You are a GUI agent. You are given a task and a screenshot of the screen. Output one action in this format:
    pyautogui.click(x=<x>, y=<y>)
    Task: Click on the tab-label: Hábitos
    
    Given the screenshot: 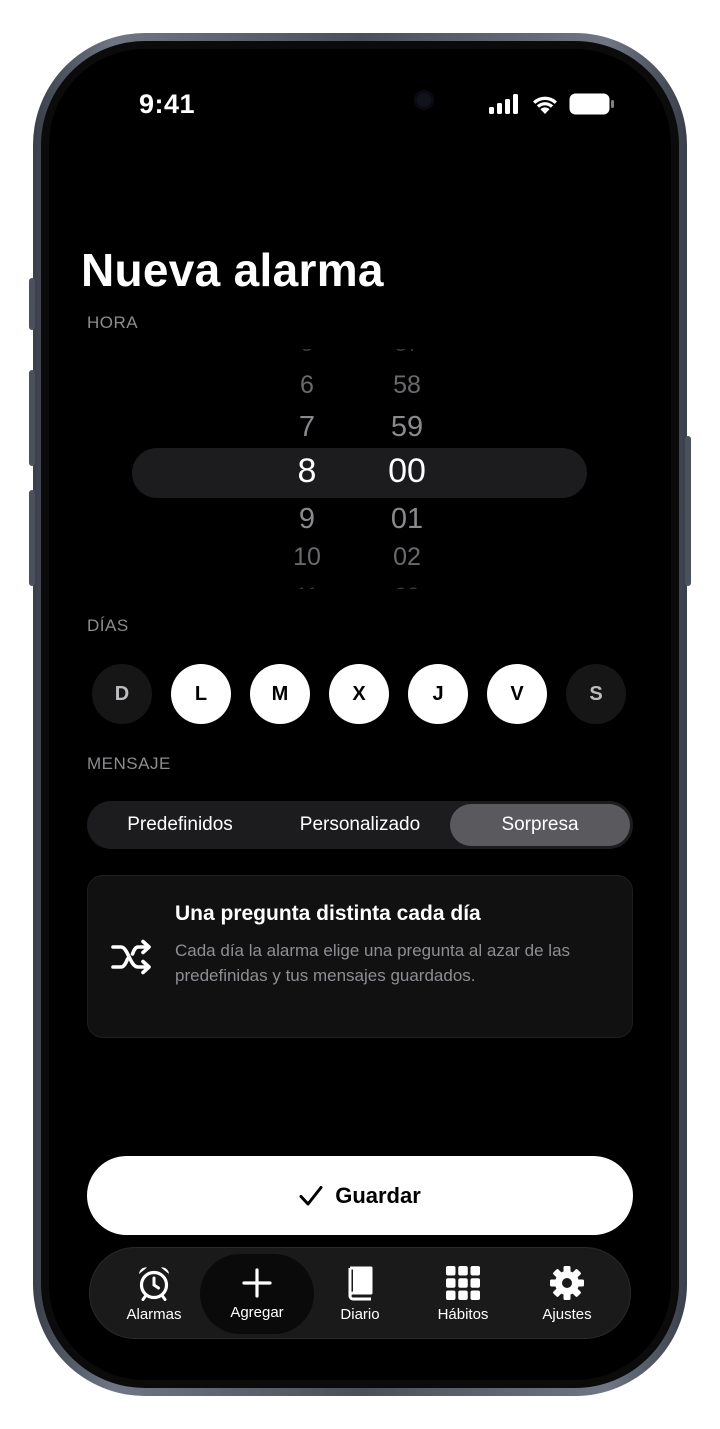 What is the action you would take?
    pyautogui.click(x=463, y=1314)
    